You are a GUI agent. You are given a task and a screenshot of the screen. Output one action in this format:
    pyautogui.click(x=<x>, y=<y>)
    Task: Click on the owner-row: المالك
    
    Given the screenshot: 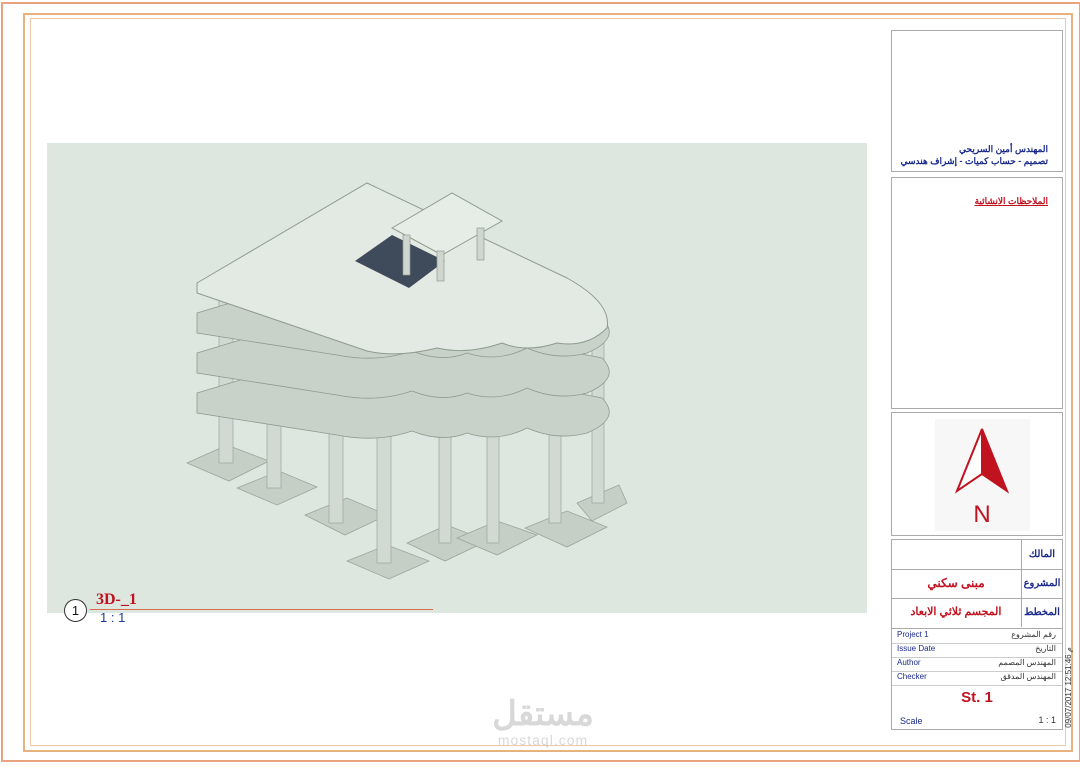 What is the action you would take?
    pyautogui.click(x=977, y=555)
    